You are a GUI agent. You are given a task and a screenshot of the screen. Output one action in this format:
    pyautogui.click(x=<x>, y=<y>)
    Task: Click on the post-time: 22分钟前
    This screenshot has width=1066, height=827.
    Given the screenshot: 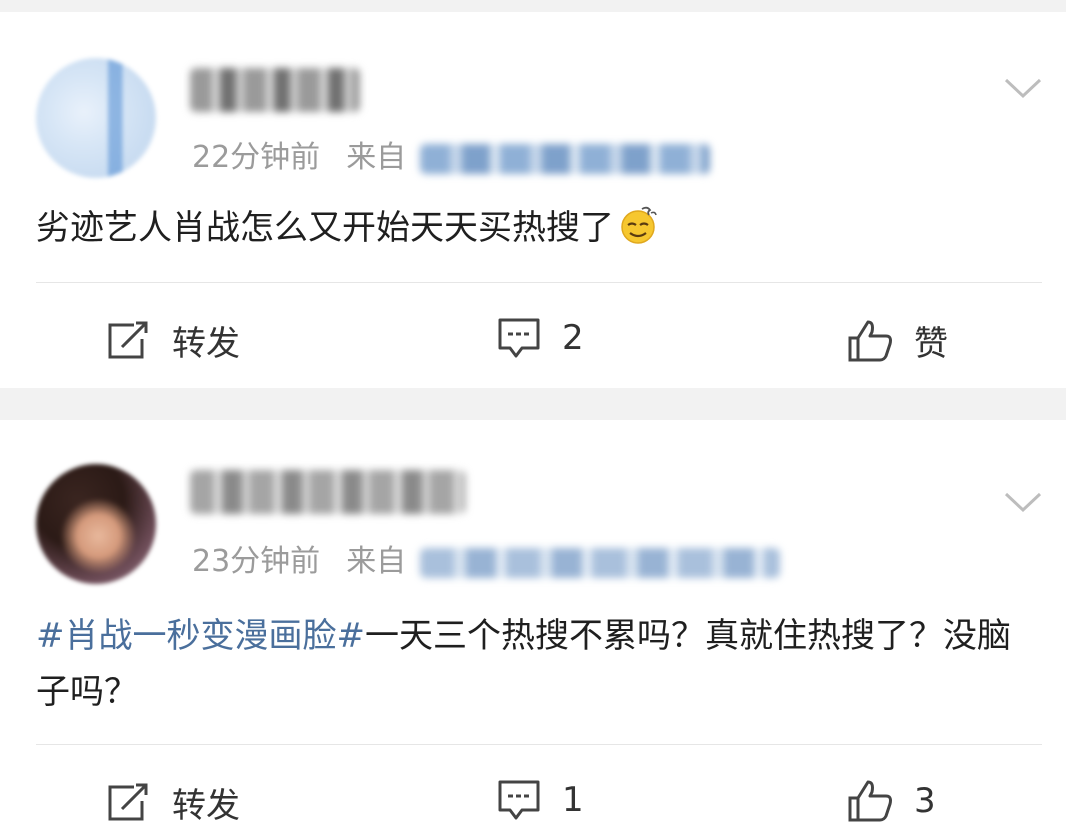 What is the action you would take?
    pyautogui.click(x=256, y=157)
    